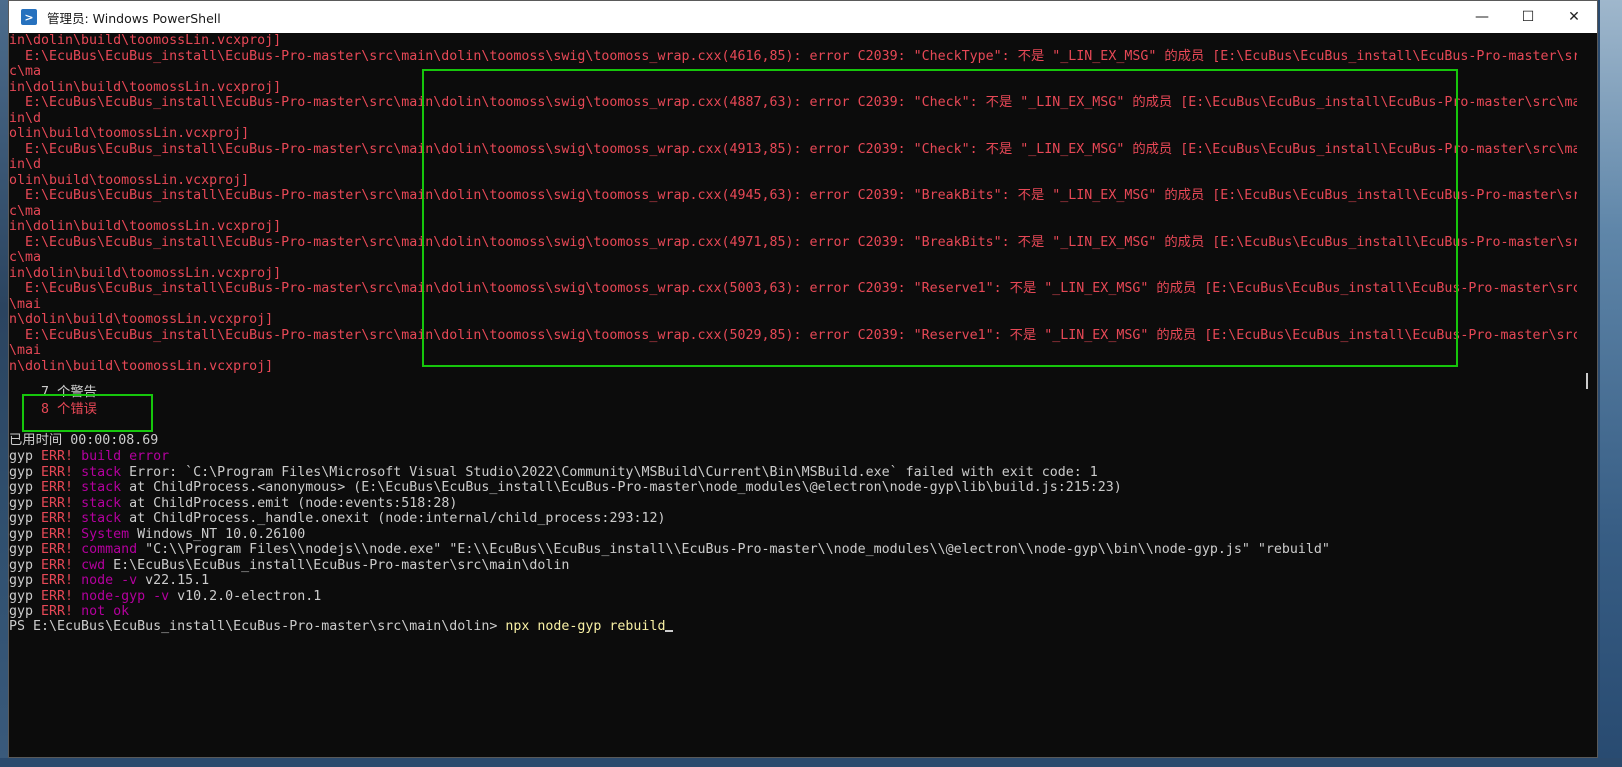 The width and height of the screenshot is (1622, 767). I want to click on gyp-key: System, so click(101, 534).